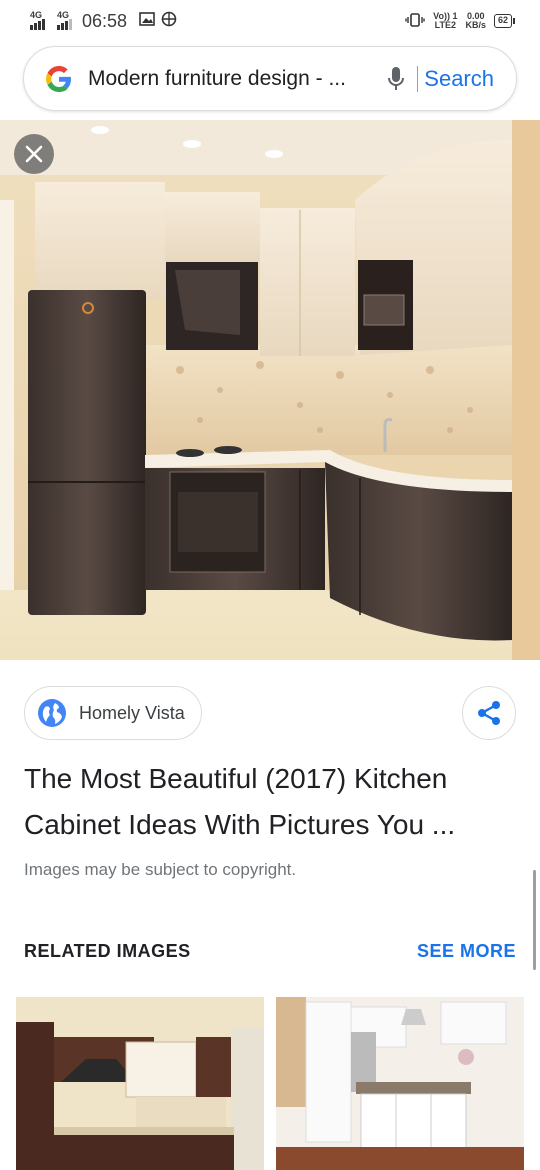  I want to click on source-chip: Homely Vista, so click(113, 713).